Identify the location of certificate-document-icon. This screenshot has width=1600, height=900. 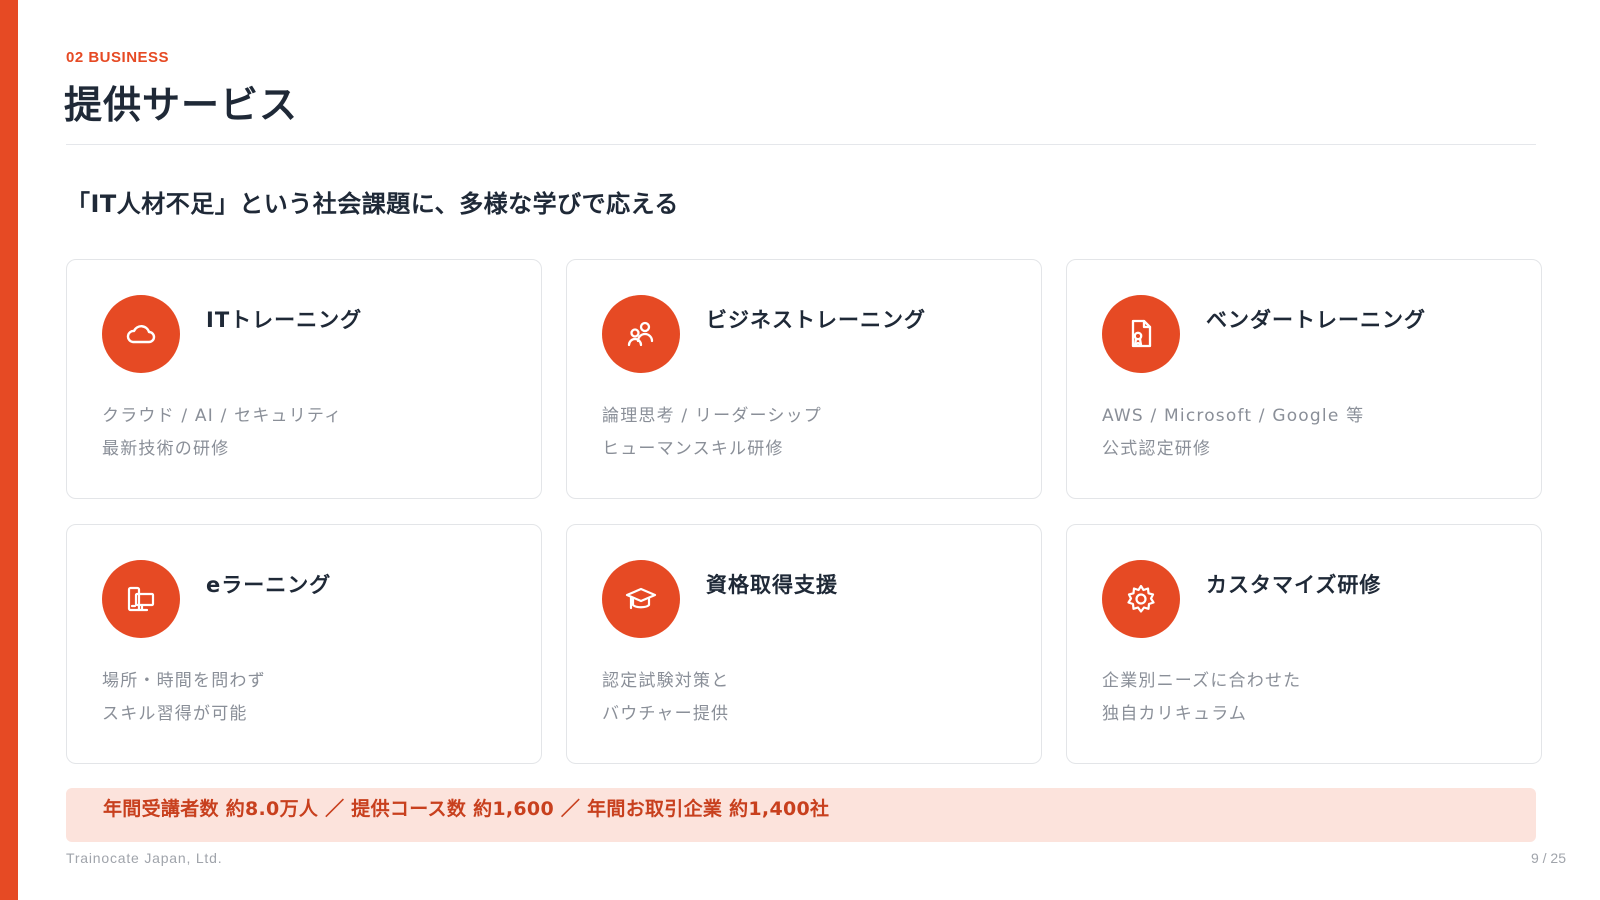
(1141, 334).